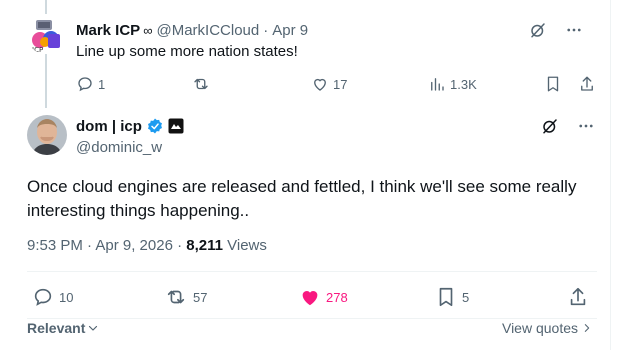  Describe the element at coordinates (337, 297) in the screenshot. I see `like-count: 278` at that location.